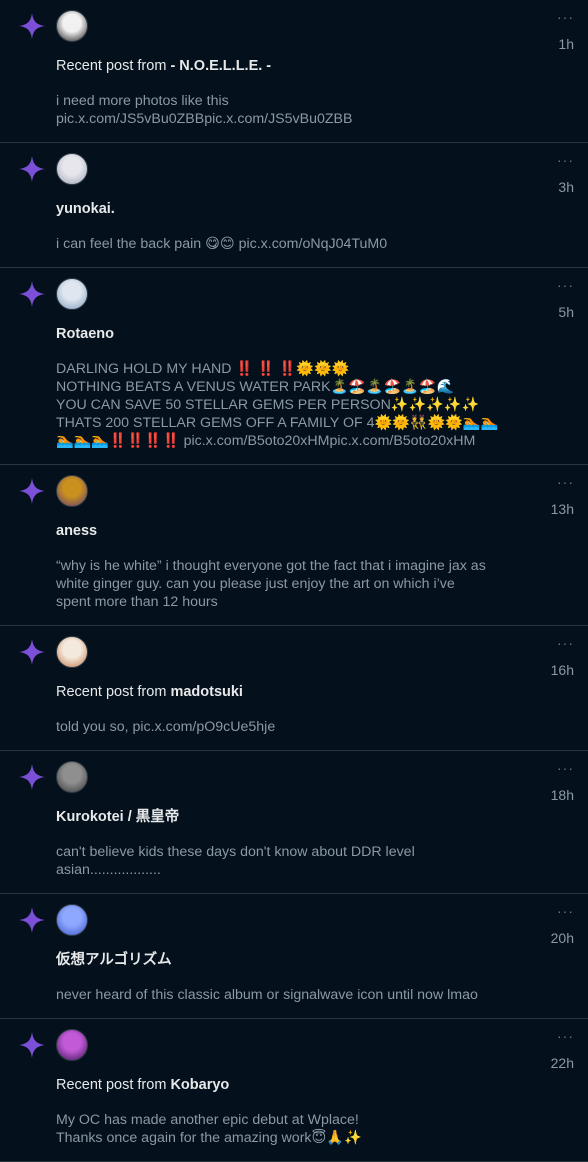 This screenshot has width=588, height=1162. What do you see at coordinates (566, 44) in the screenshot?
I see `timestamp: 1h` at bounding box center [566, 44].